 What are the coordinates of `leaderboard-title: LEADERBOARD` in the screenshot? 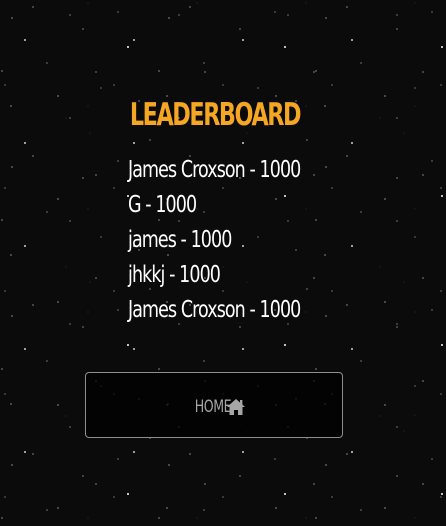 It's located at (215, 115).